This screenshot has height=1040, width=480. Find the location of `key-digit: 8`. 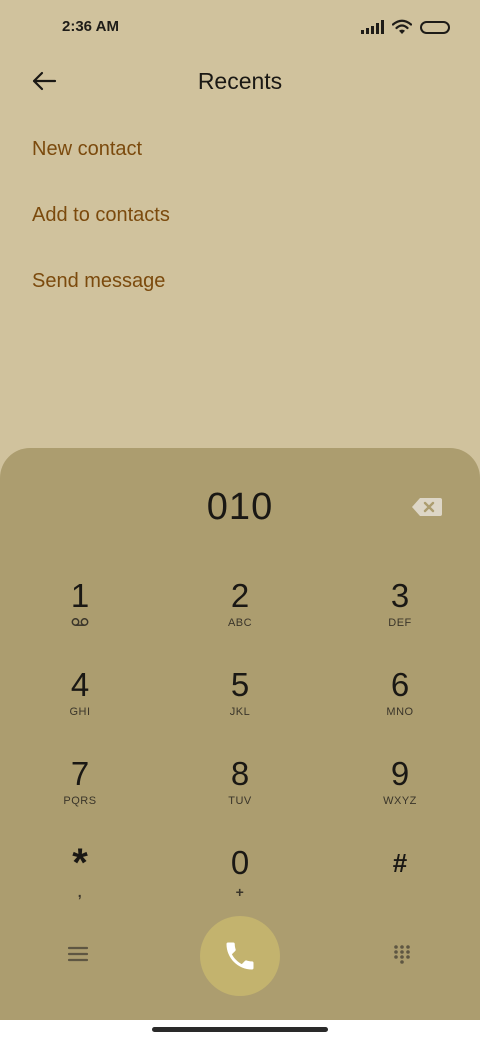

key-digit: 8 is located at coordinates (240, 773).